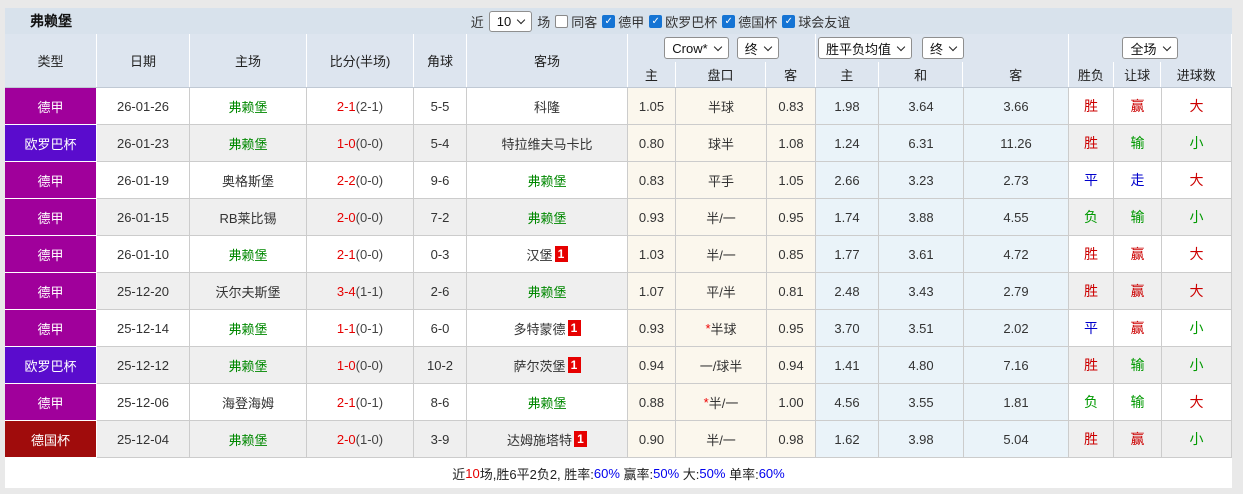 Image resolution: width=1243 pixels, height=494 pixels. I want to click on avg-home-odds: 1.77, so click(847, 254).